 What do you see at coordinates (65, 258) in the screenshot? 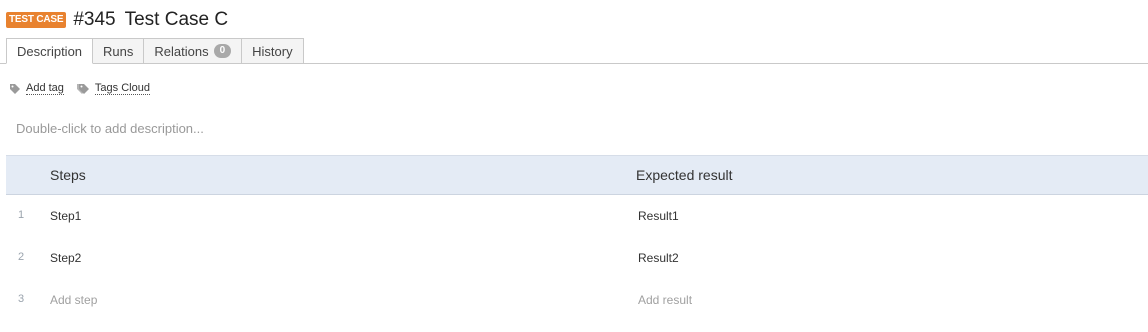
I see `step-text: Step2` at bounding box center [65, 258].